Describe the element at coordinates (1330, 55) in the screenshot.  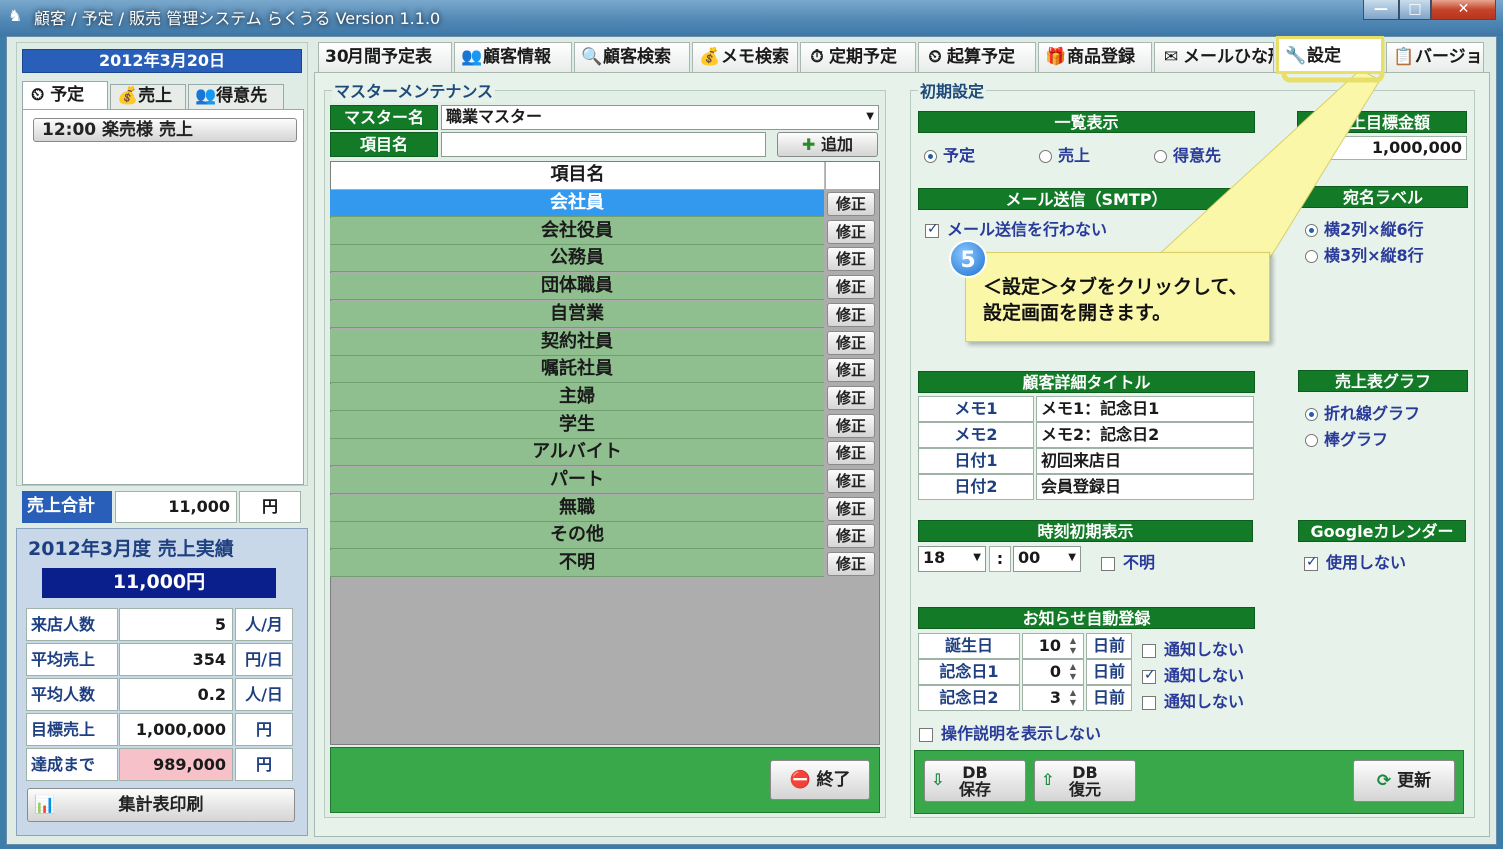
I see `tab-8: 🔧設定` at that location.